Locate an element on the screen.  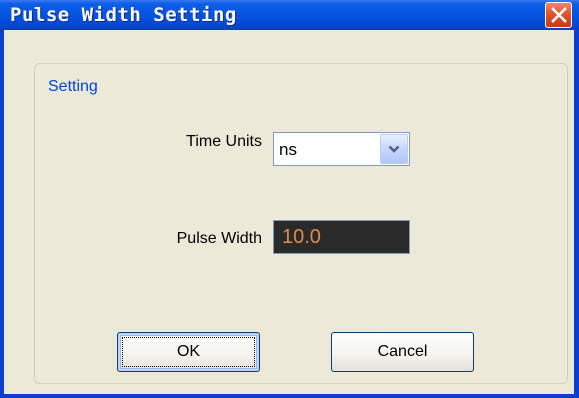
cancel-button: Cancel is located at coordinates (402, 352).